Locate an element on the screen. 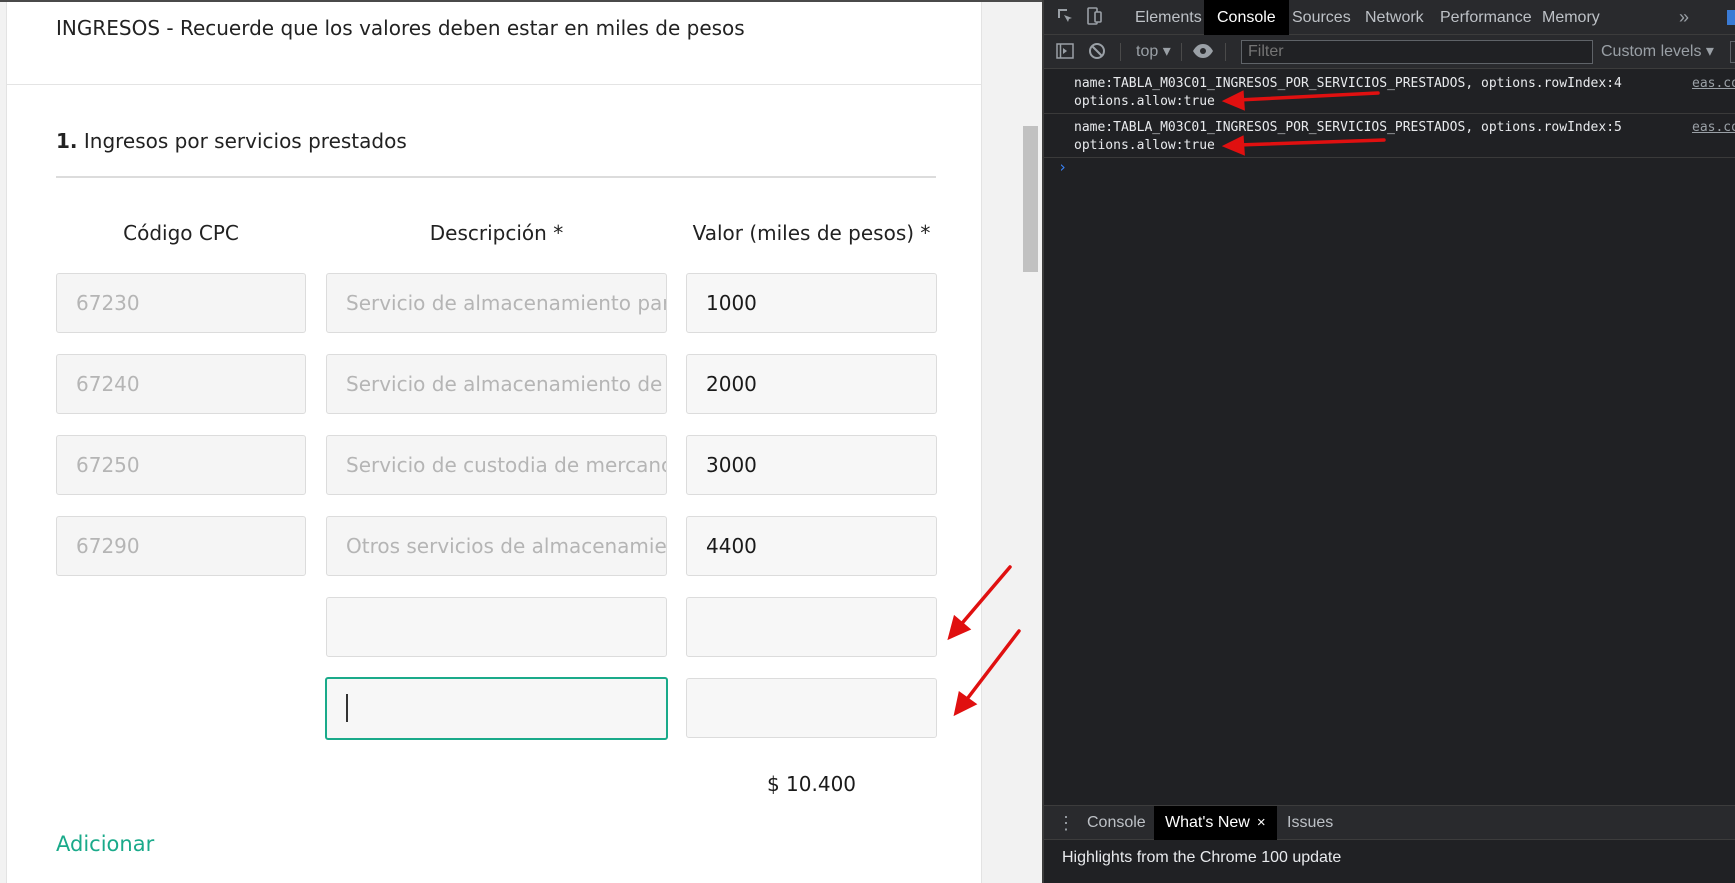 The height and width of the screenshot is (883, 1735). cpc-field: 67290 is located at coordinates (181, 546).